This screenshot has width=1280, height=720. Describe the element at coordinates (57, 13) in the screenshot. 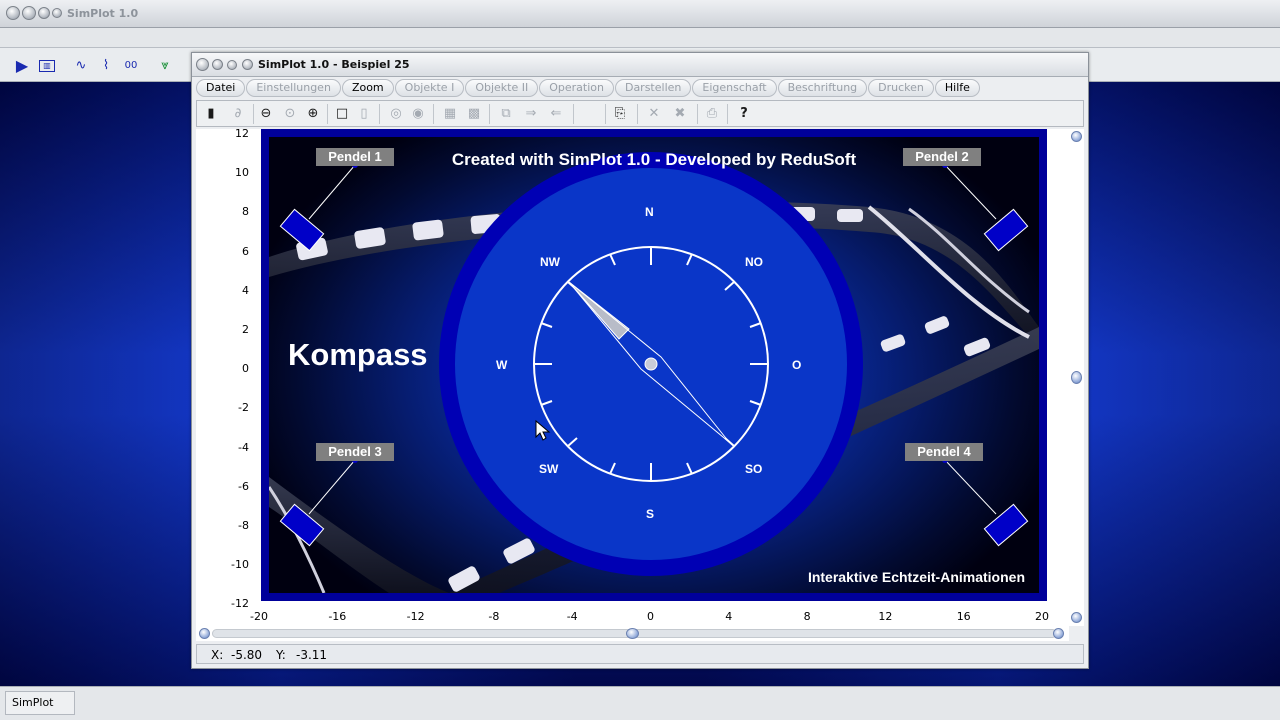

I see `window-menu-button` at that location.